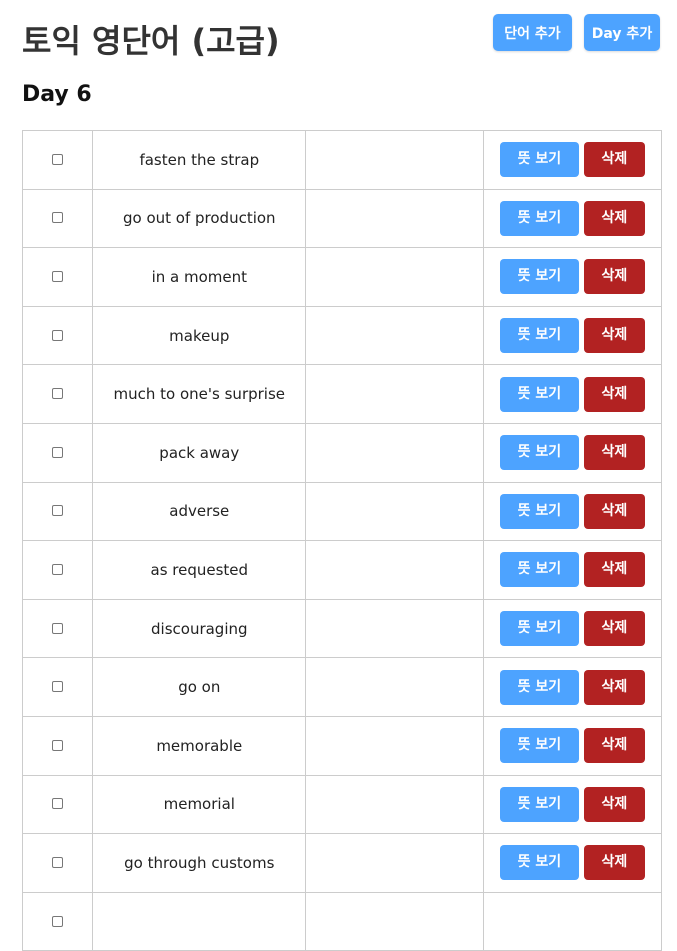  Describe the element at coordinates (199, 745) in the screenshot. I see `word-cell: memorable` at that location.